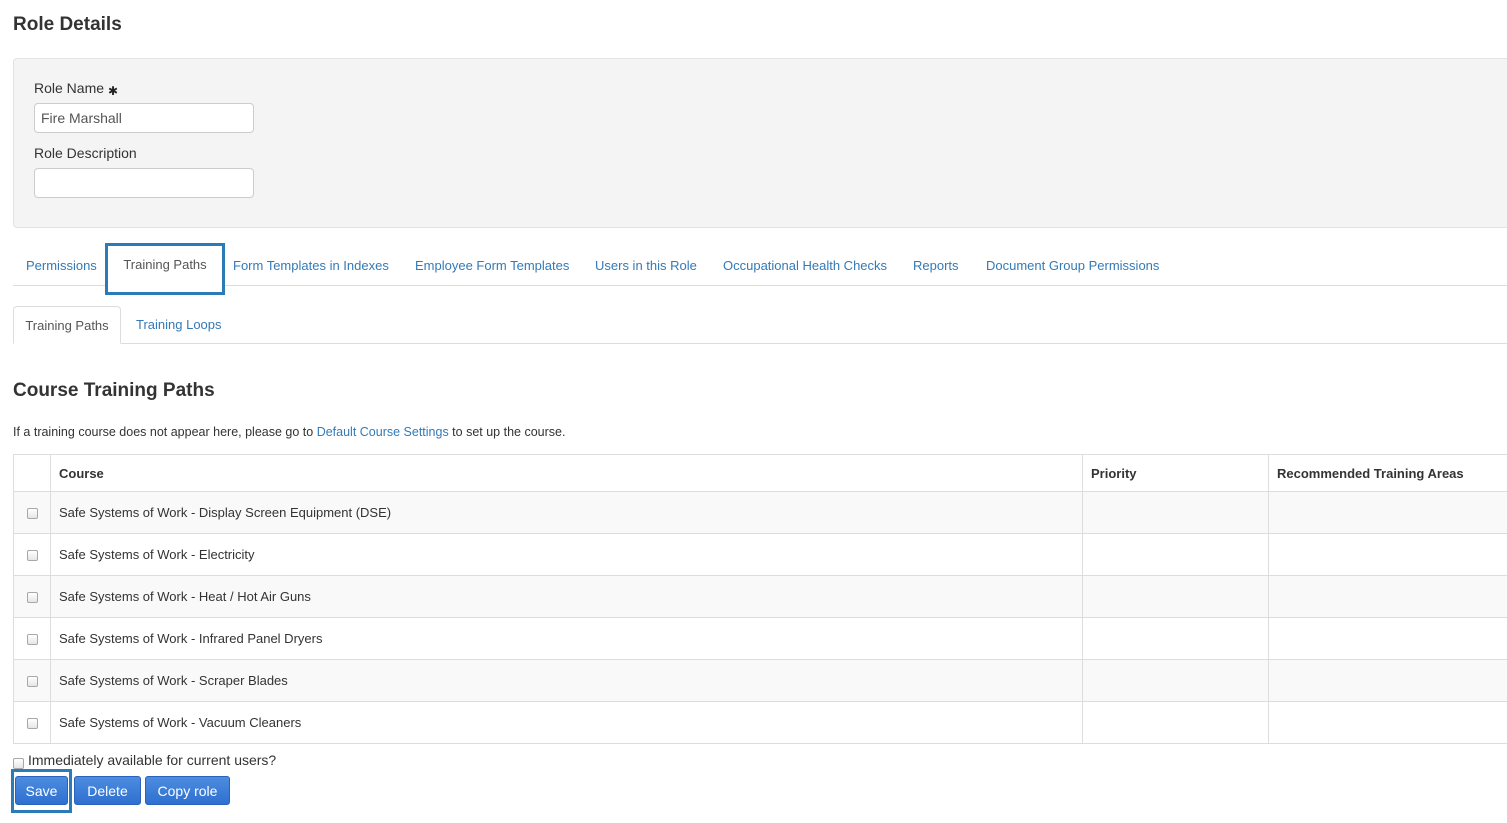 This screenshot has height=823, width=1507. Describe the element at coordinates (144, 183) in the screenshot. I see `role-description-input` at that location.